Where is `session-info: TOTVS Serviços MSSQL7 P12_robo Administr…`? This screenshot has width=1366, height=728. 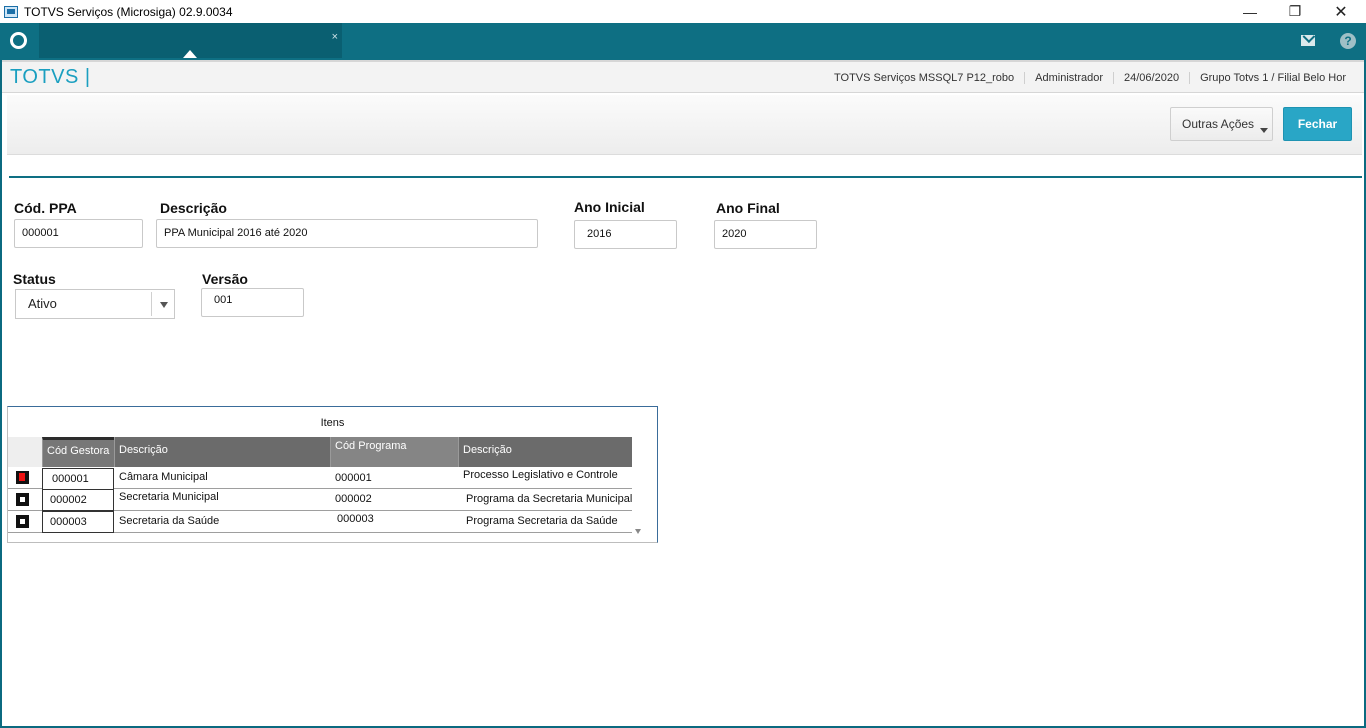 session-info: TOTVS Serviços MSSQL7 P12_robo Administr… is located at coordinates (1090, 78).